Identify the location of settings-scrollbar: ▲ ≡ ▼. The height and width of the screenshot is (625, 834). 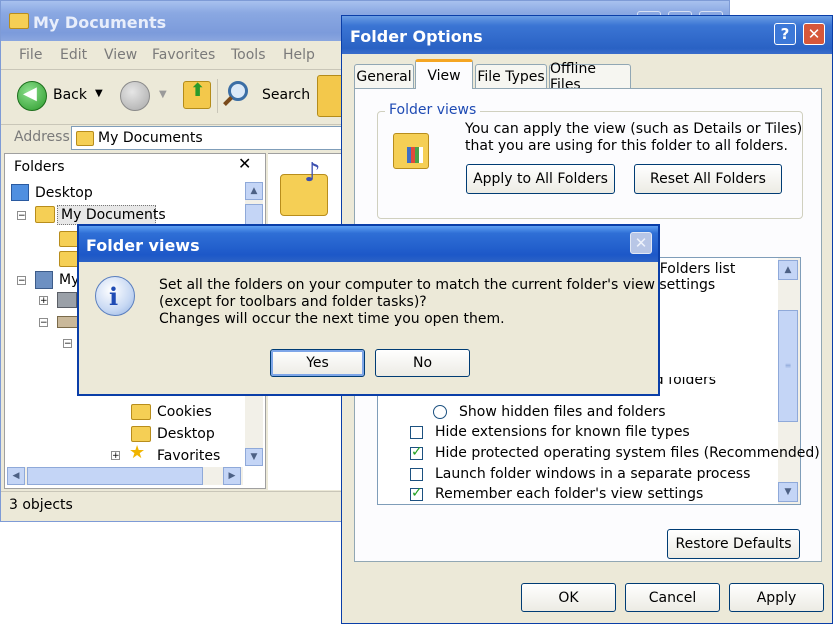
(789, 381).